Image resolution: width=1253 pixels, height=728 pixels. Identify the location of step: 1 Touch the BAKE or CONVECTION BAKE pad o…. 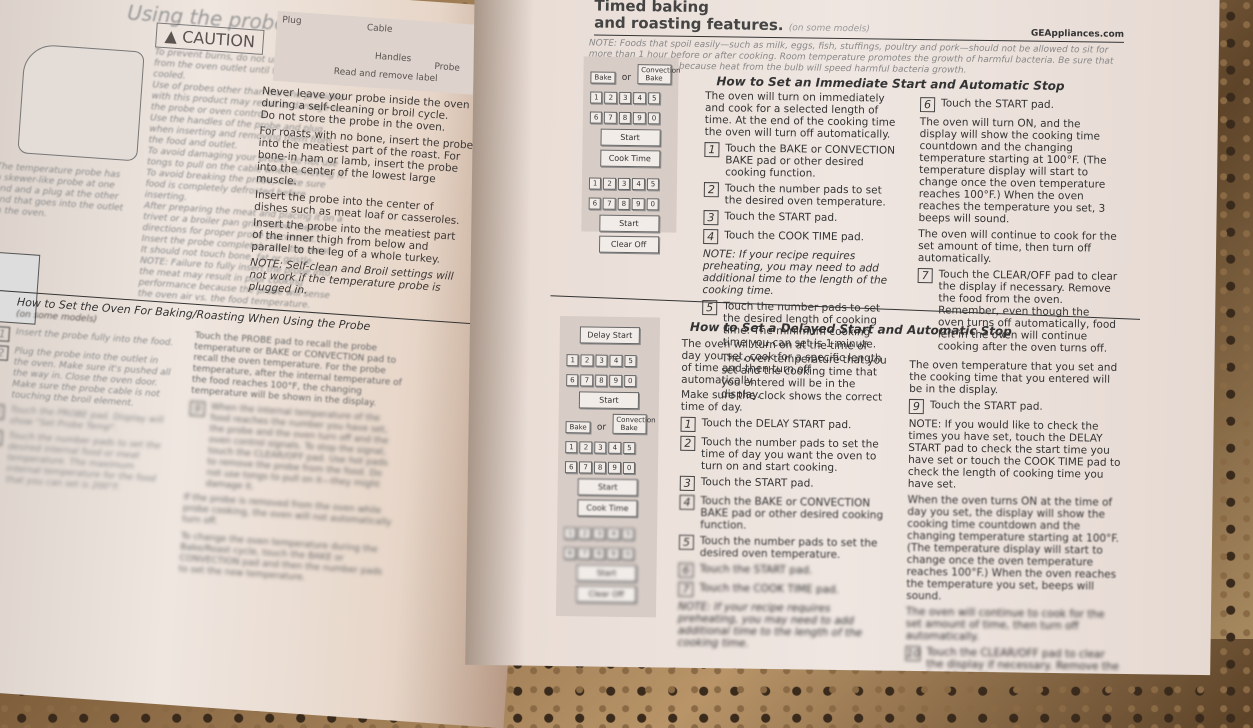
(801, 161).